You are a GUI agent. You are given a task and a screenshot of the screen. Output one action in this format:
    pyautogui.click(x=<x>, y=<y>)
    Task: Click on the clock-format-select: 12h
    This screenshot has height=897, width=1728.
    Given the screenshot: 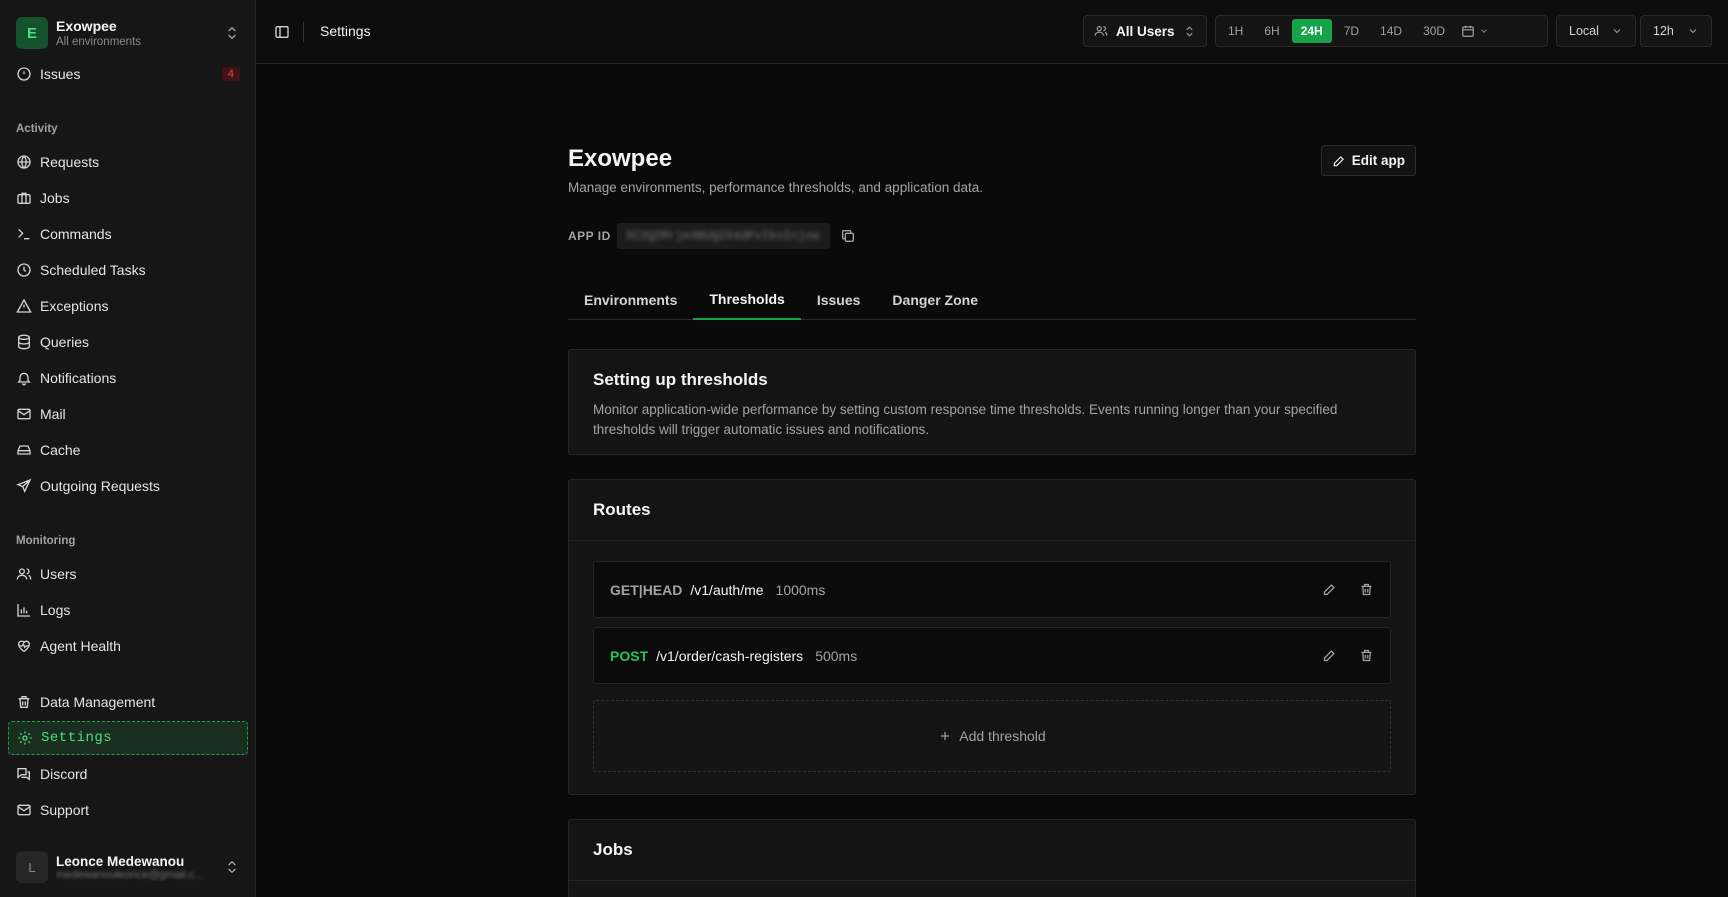 What is the action you would take?
    pyautogui.click(x=1676, y=31)
    